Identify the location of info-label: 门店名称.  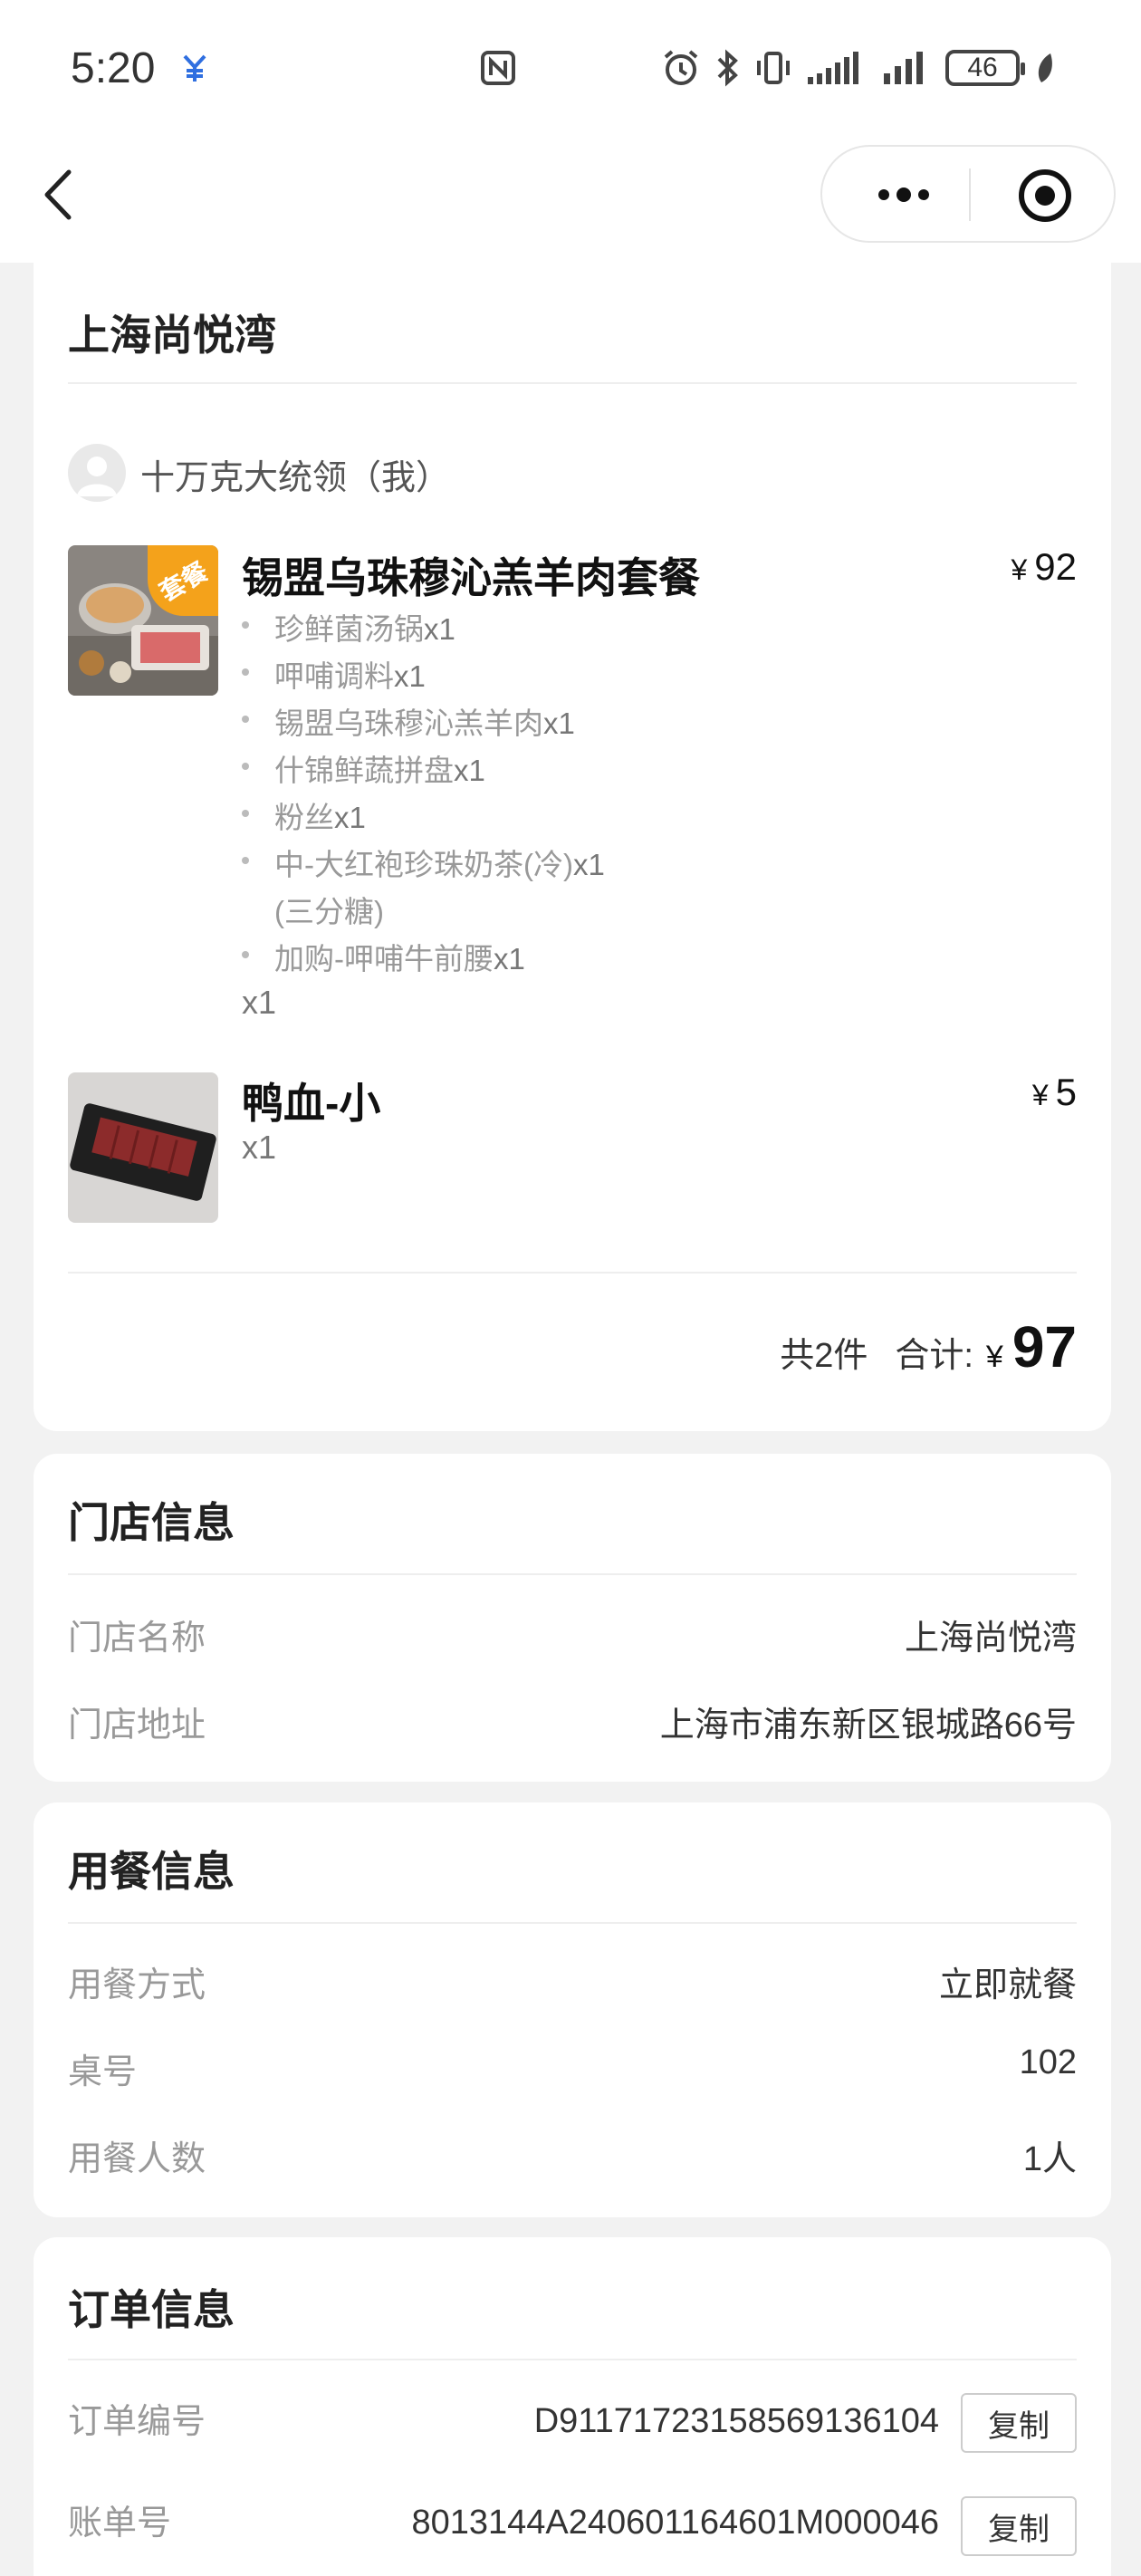
(137, 1639).